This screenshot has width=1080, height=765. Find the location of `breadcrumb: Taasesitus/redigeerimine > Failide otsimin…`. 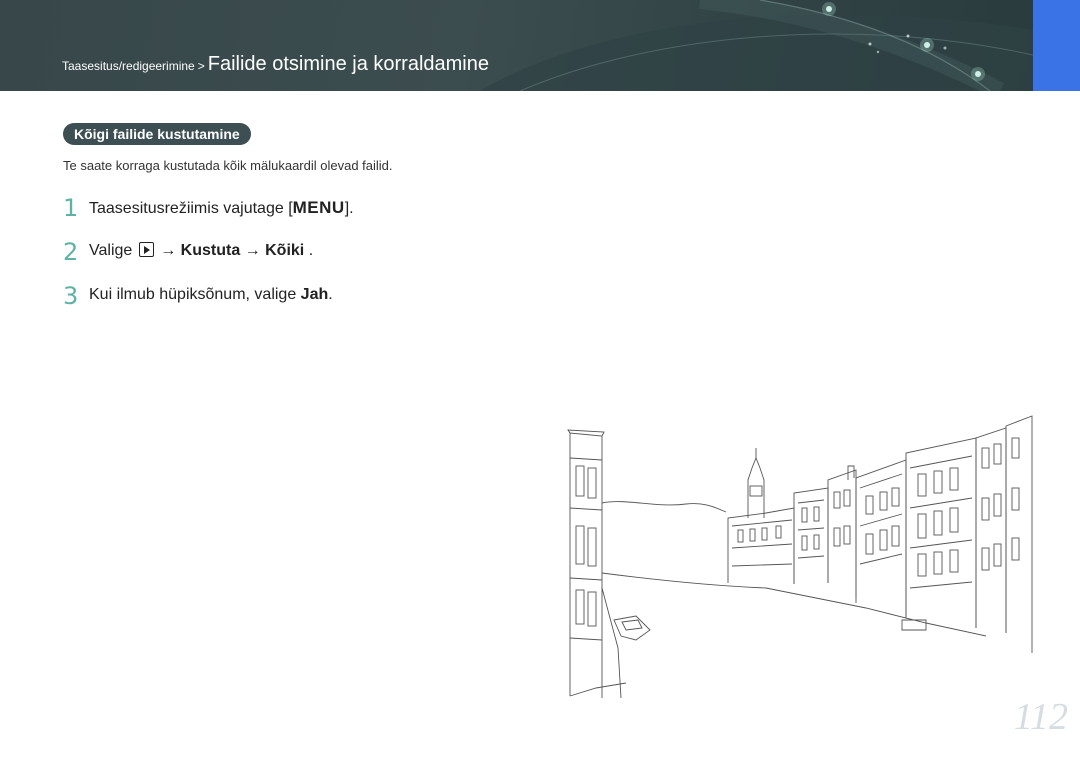

breadcrumb: Taasesitus/redigeerimine > Failide otsimin… is located at coordinates (275, 64).